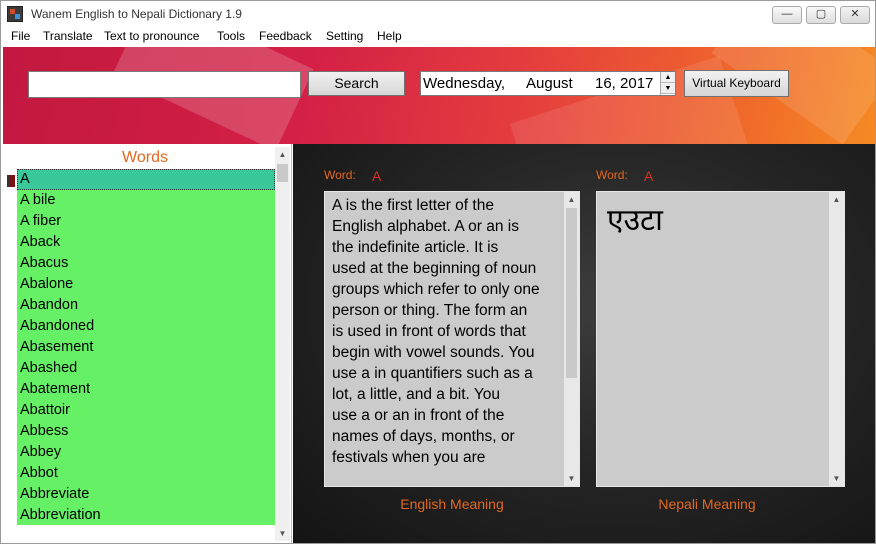  I want to click on spin-down-icon: ▼, so click(668, 88).